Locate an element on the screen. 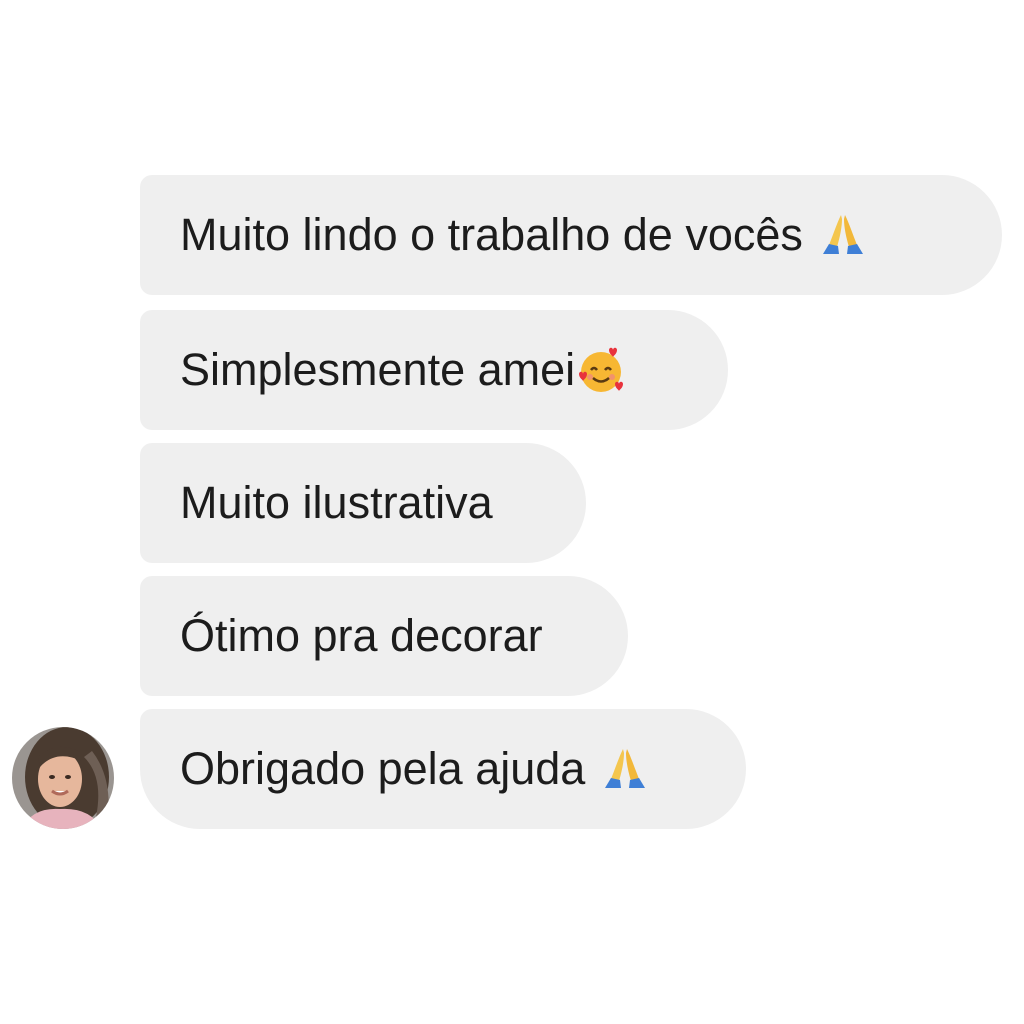  message-bubble: Simplesmente amei is located at coordinates (434, 370).